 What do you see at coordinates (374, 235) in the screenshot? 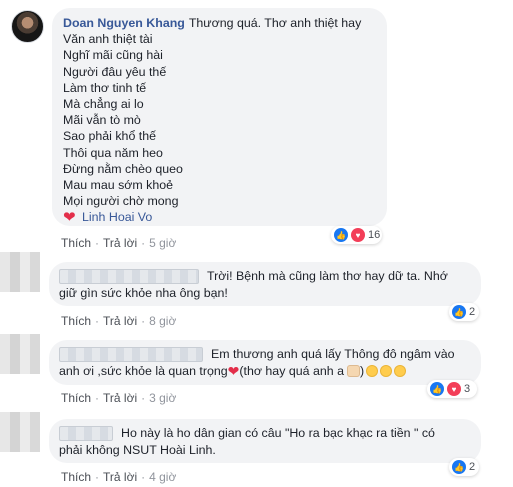
I see `reaction-count: 16` at bounding box center [374, 235].